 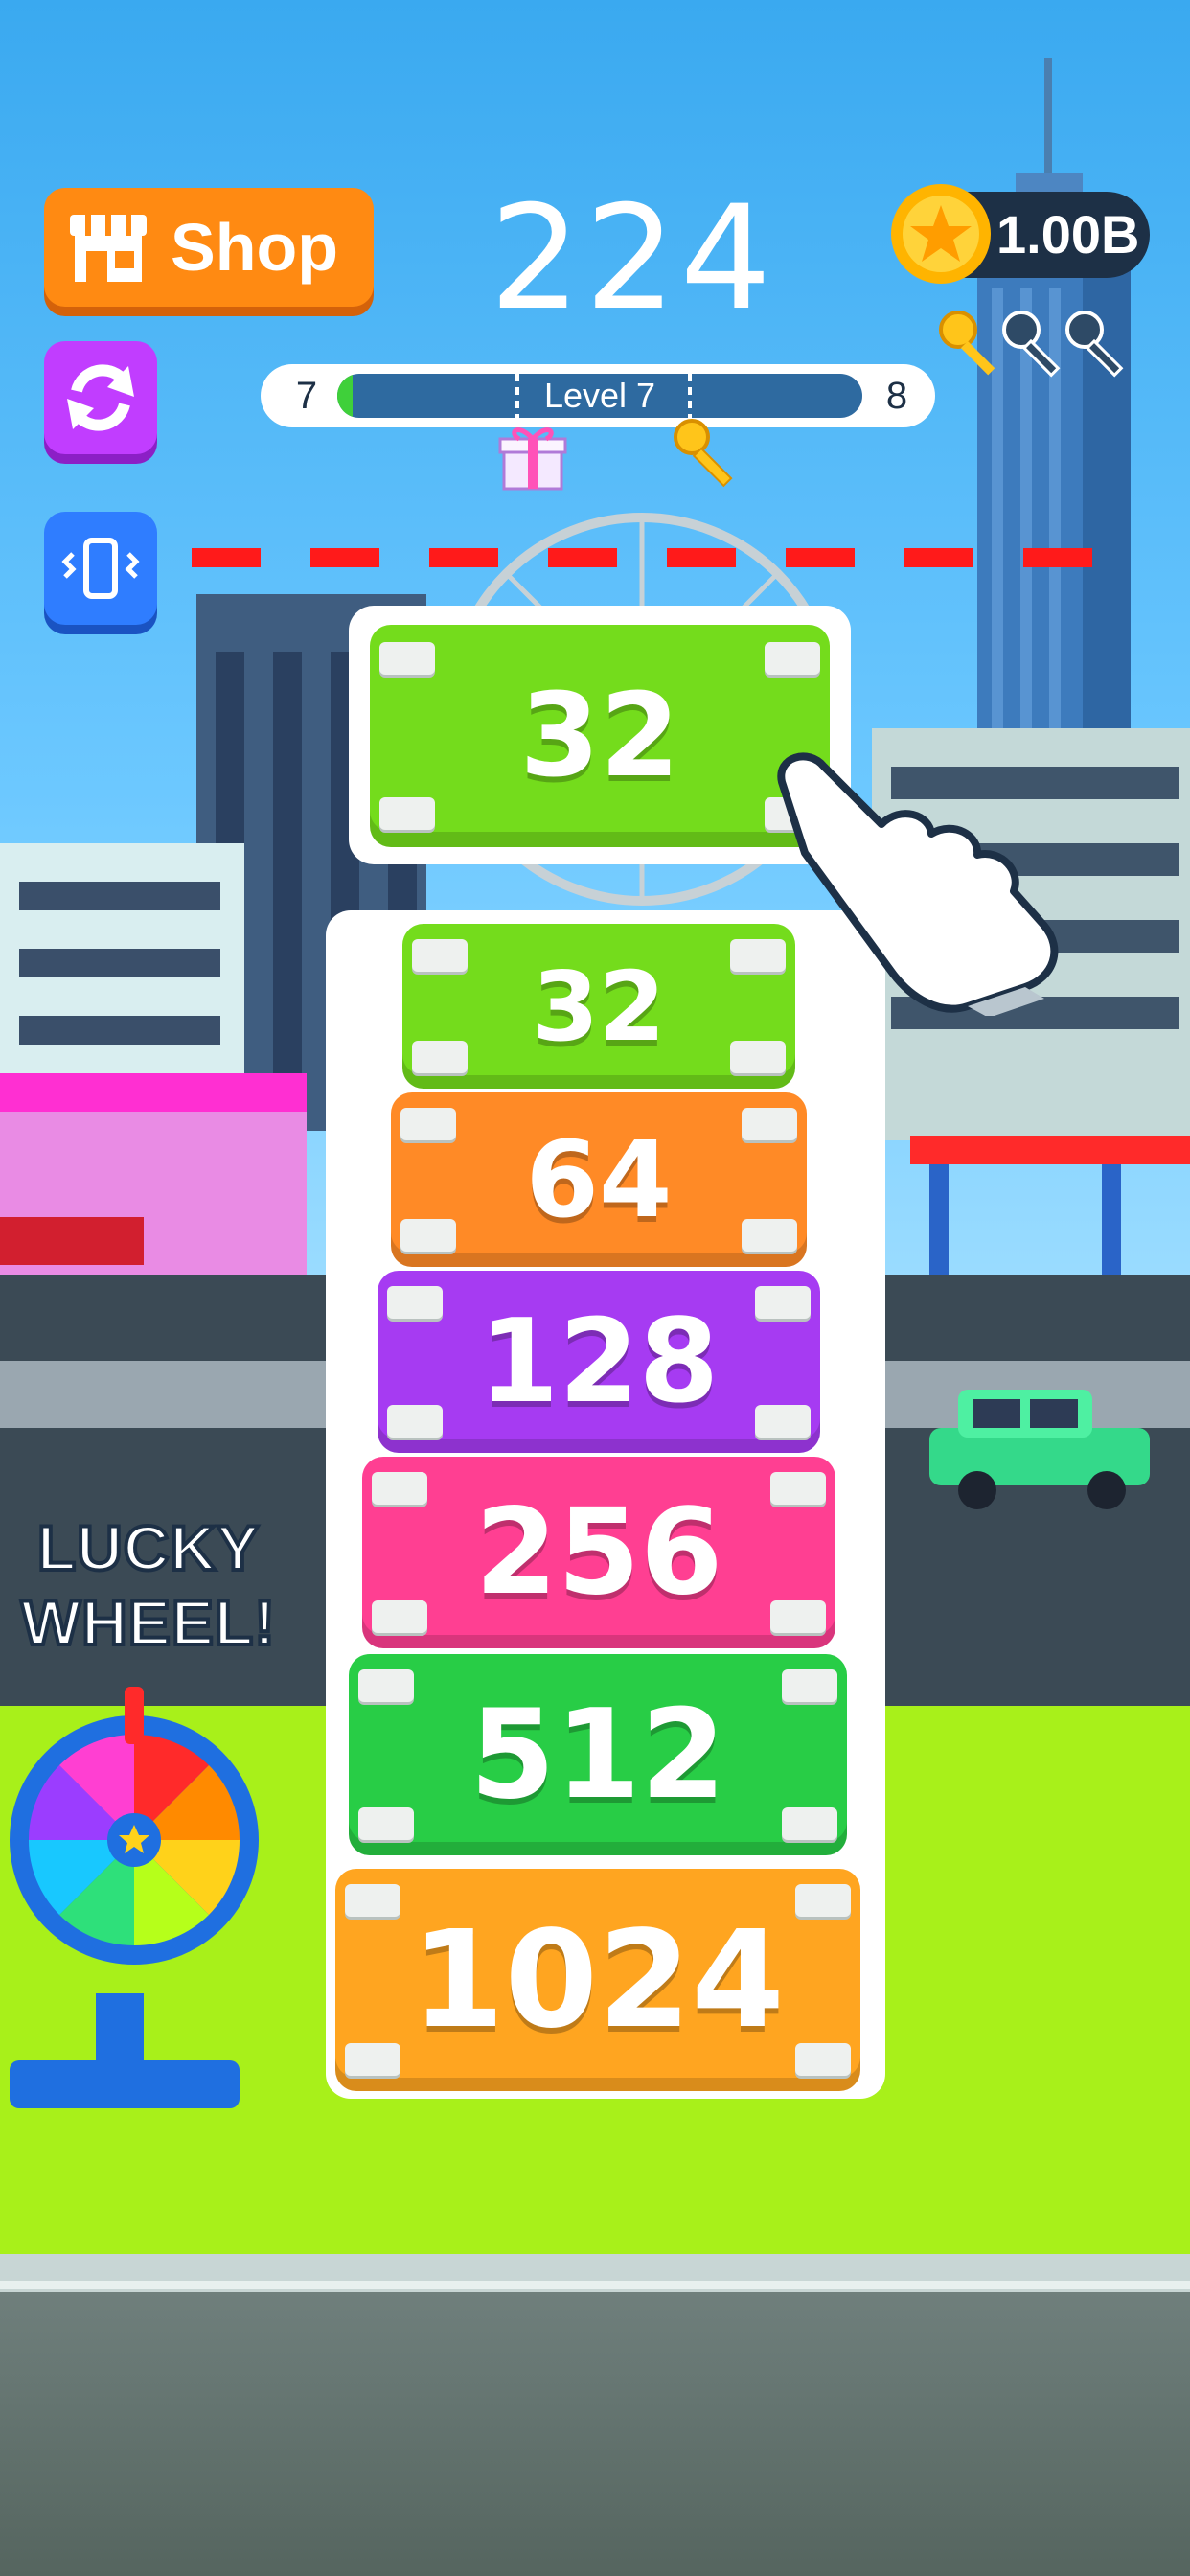 I want to click on keys-collected, so click(x=1032, y=344).